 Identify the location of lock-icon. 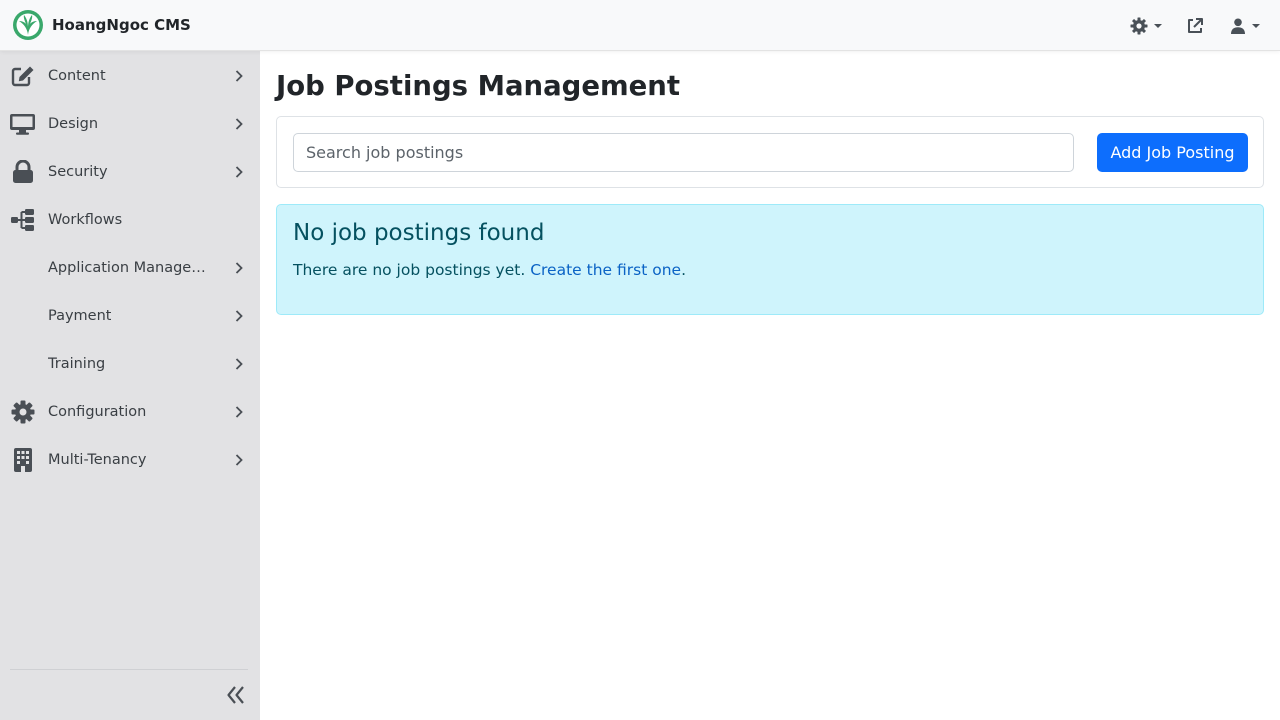
(22, 172).